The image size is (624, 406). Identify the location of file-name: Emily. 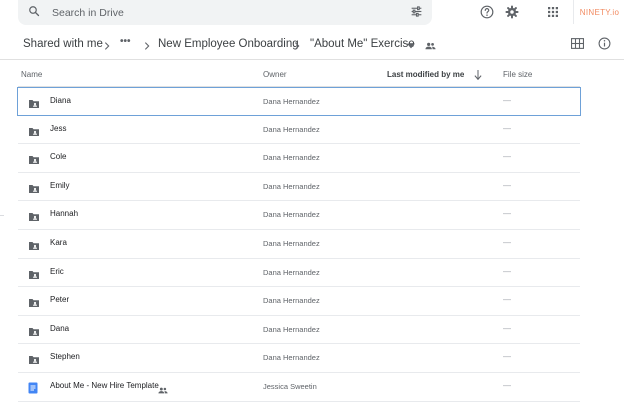
(60, 185).